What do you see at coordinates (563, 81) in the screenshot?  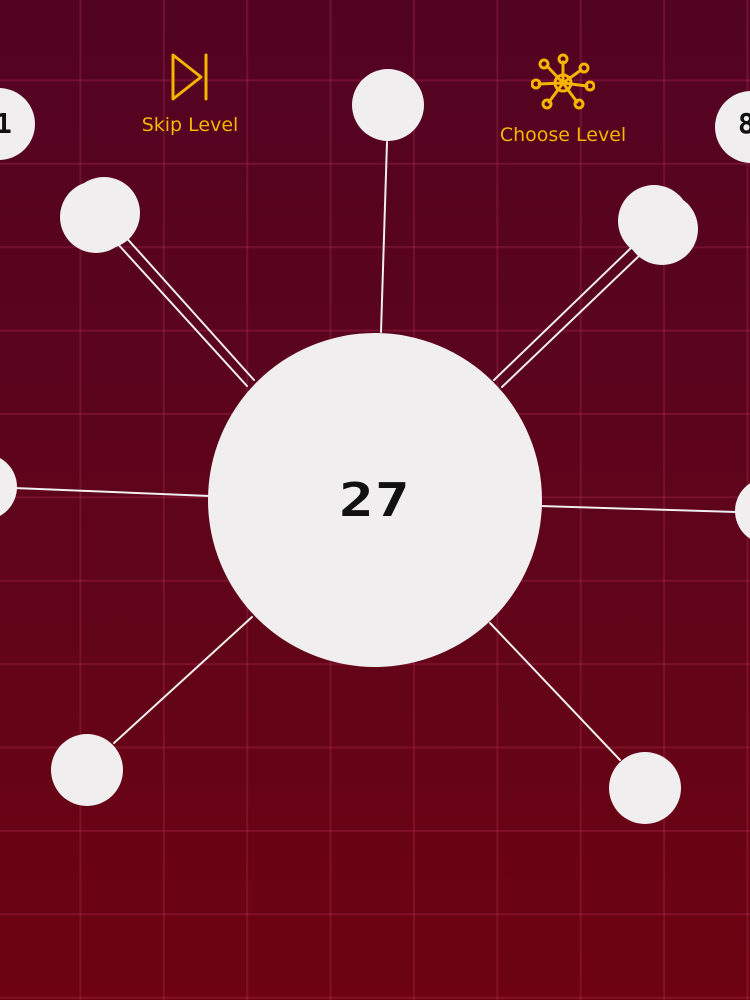 I see `level-network-icon` at bounding box center [563, 81].